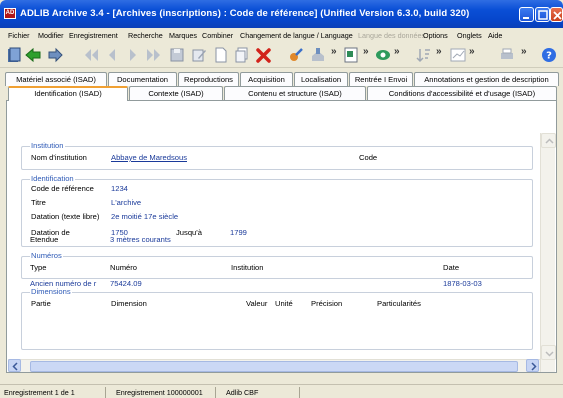 The height and width of the screenshot is (398, 563). What do you see at coordinates (119, 188) in the screenshot?
I see `value-code-reference: 1234` at bounding box center [119, 188].